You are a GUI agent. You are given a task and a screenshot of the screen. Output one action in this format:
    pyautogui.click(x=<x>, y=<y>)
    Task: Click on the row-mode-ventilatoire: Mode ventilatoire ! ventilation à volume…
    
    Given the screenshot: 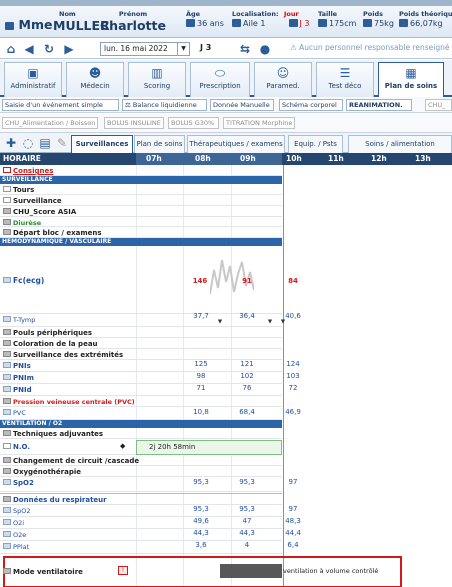 What is the action you would take?
    pyautogui.click(x=226, y=570)
    